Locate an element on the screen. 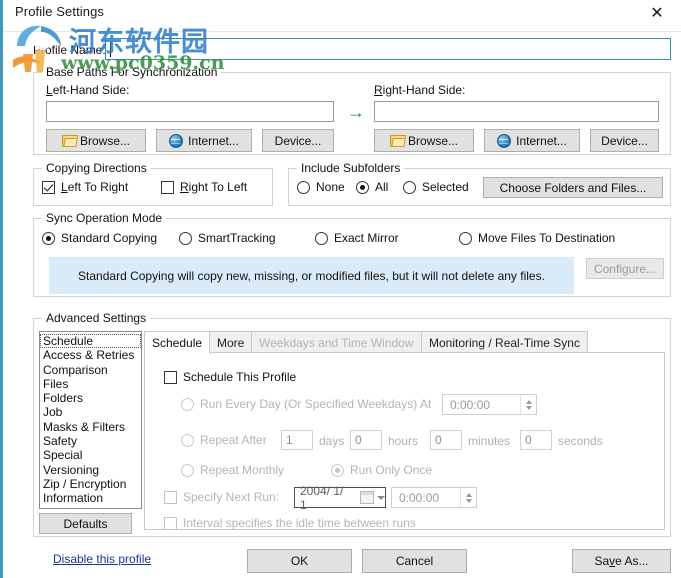 The image size is (681, 578). category-item: Special is located at coordinates (90, 455).